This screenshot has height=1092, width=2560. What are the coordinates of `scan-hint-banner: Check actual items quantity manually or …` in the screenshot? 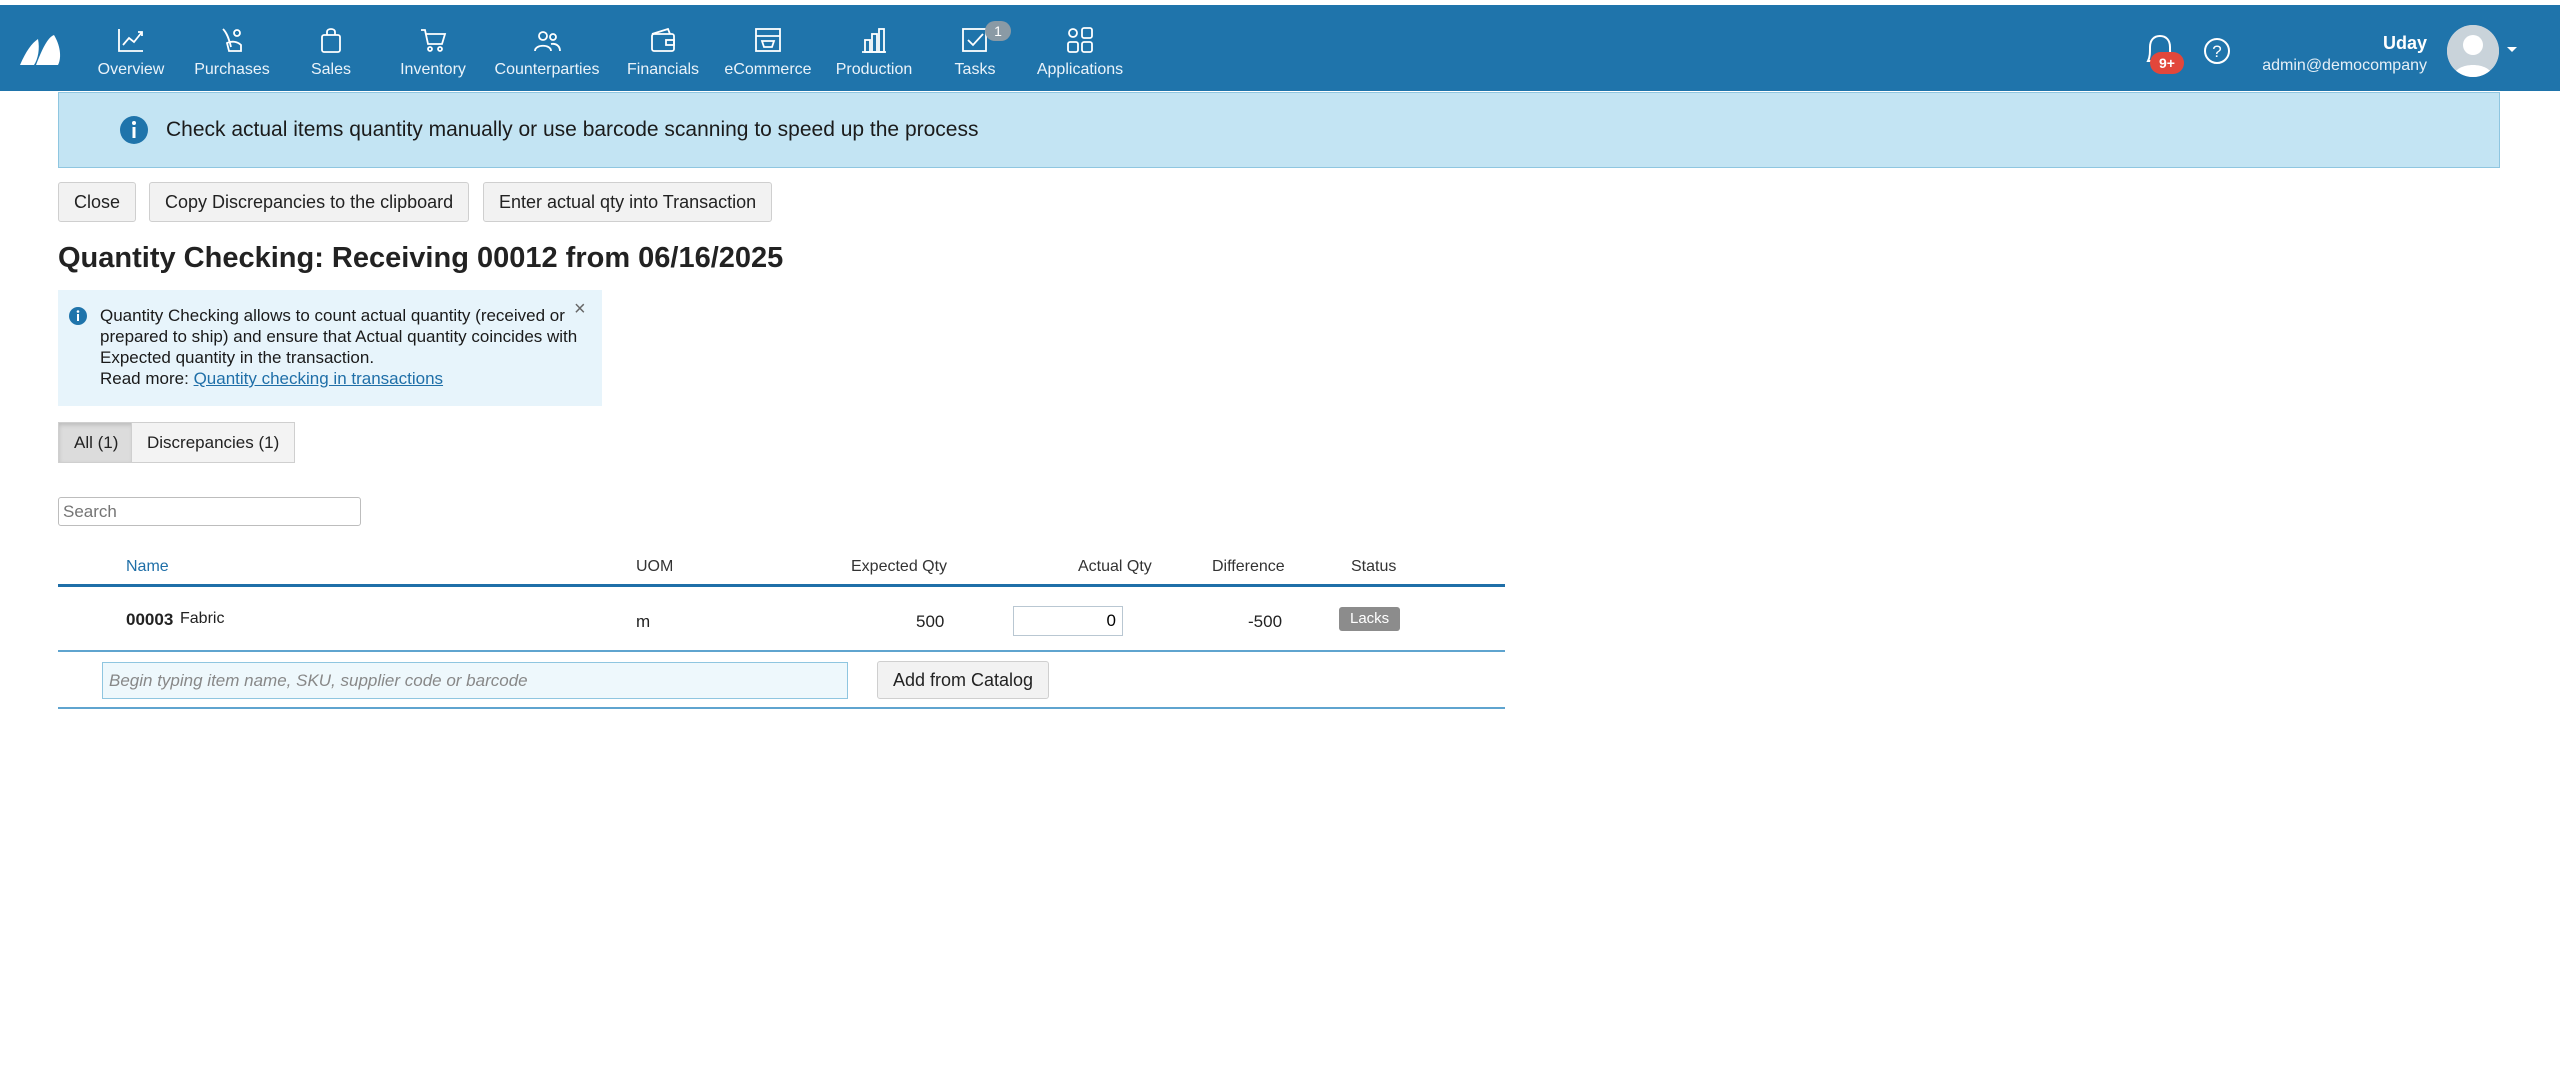 It's located at (1279, 130).